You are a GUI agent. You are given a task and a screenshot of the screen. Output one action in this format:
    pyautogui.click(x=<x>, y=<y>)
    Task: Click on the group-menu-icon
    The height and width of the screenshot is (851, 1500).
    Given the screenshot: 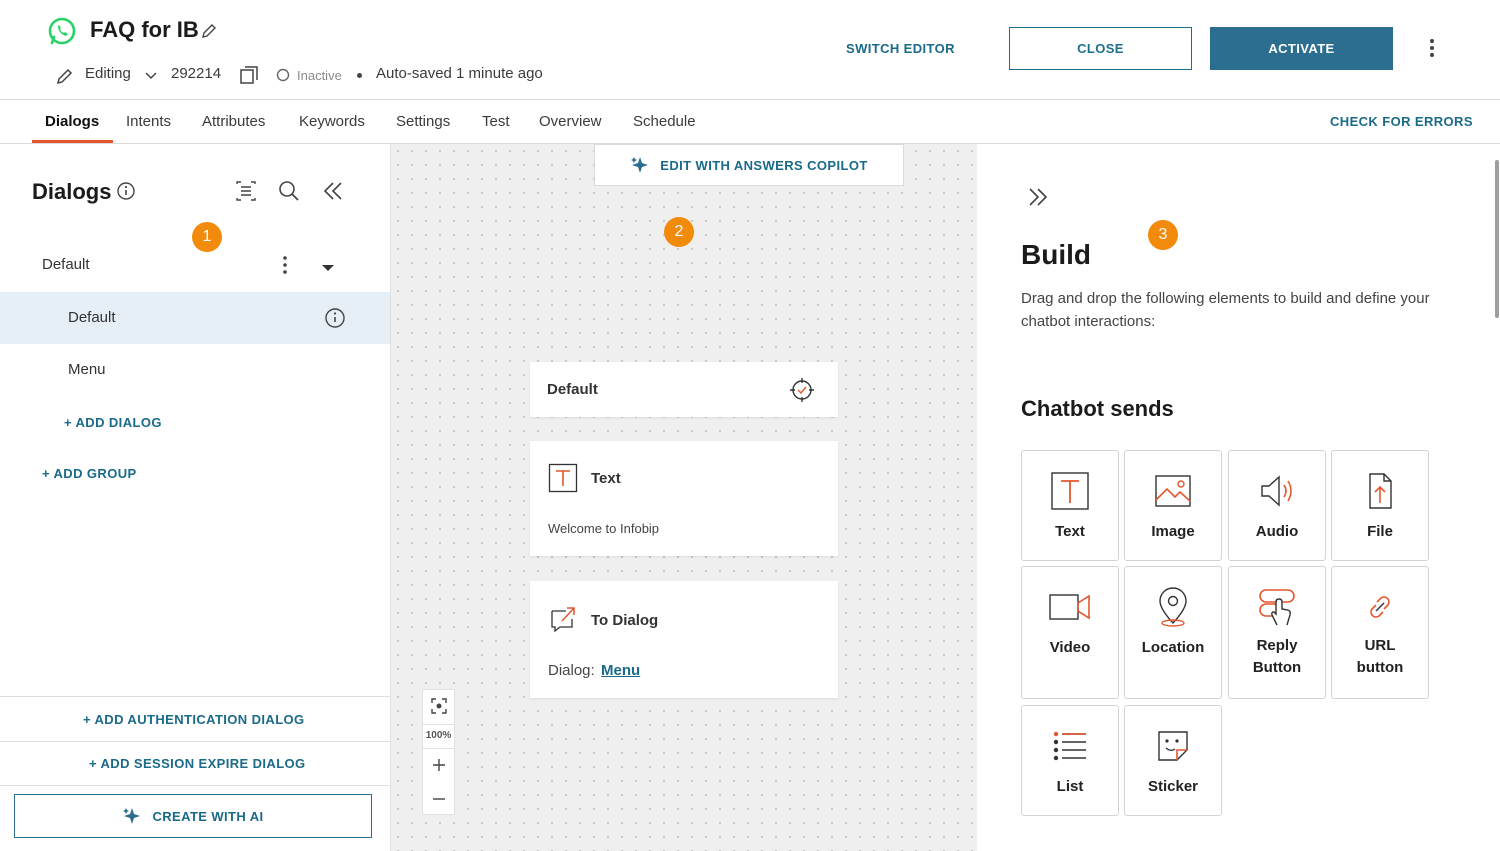 What is the action you would take?
    pyautogui.click(x=285, y=265)
    